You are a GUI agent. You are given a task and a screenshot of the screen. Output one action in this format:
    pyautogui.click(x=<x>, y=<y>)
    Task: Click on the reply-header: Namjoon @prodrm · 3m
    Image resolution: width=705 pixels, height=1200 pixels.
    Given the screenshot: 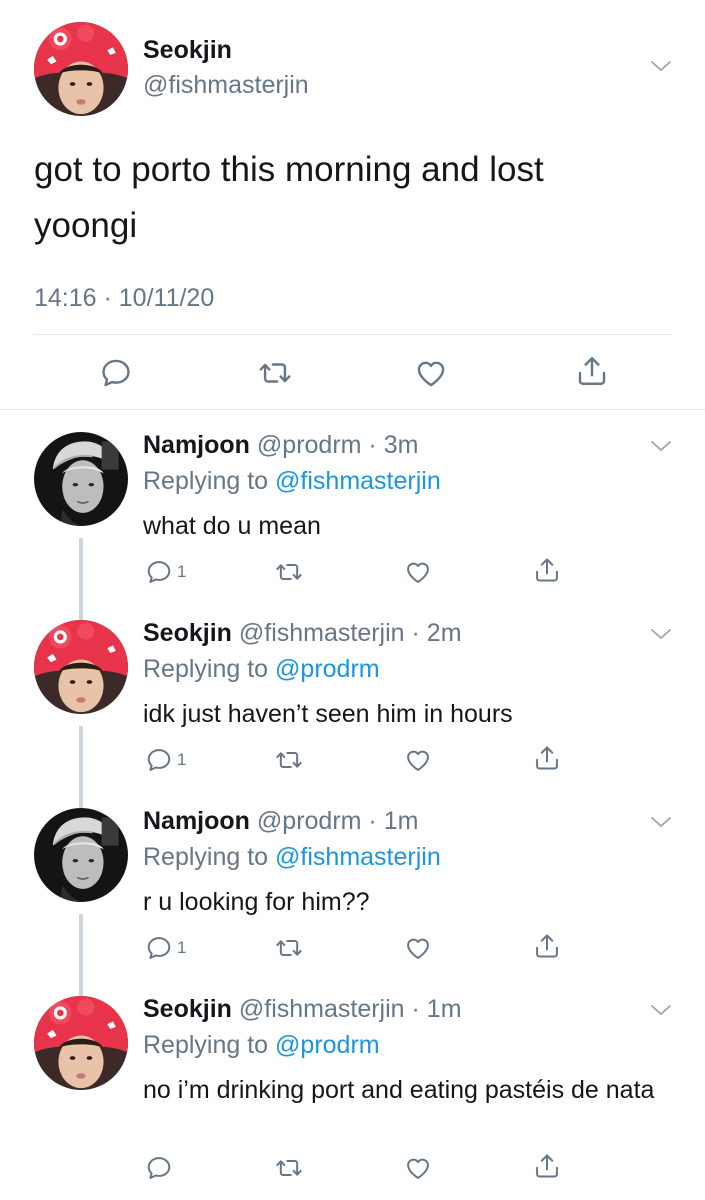 What is the action you would take?
    pyautogui.click(x=280, y=445)
    